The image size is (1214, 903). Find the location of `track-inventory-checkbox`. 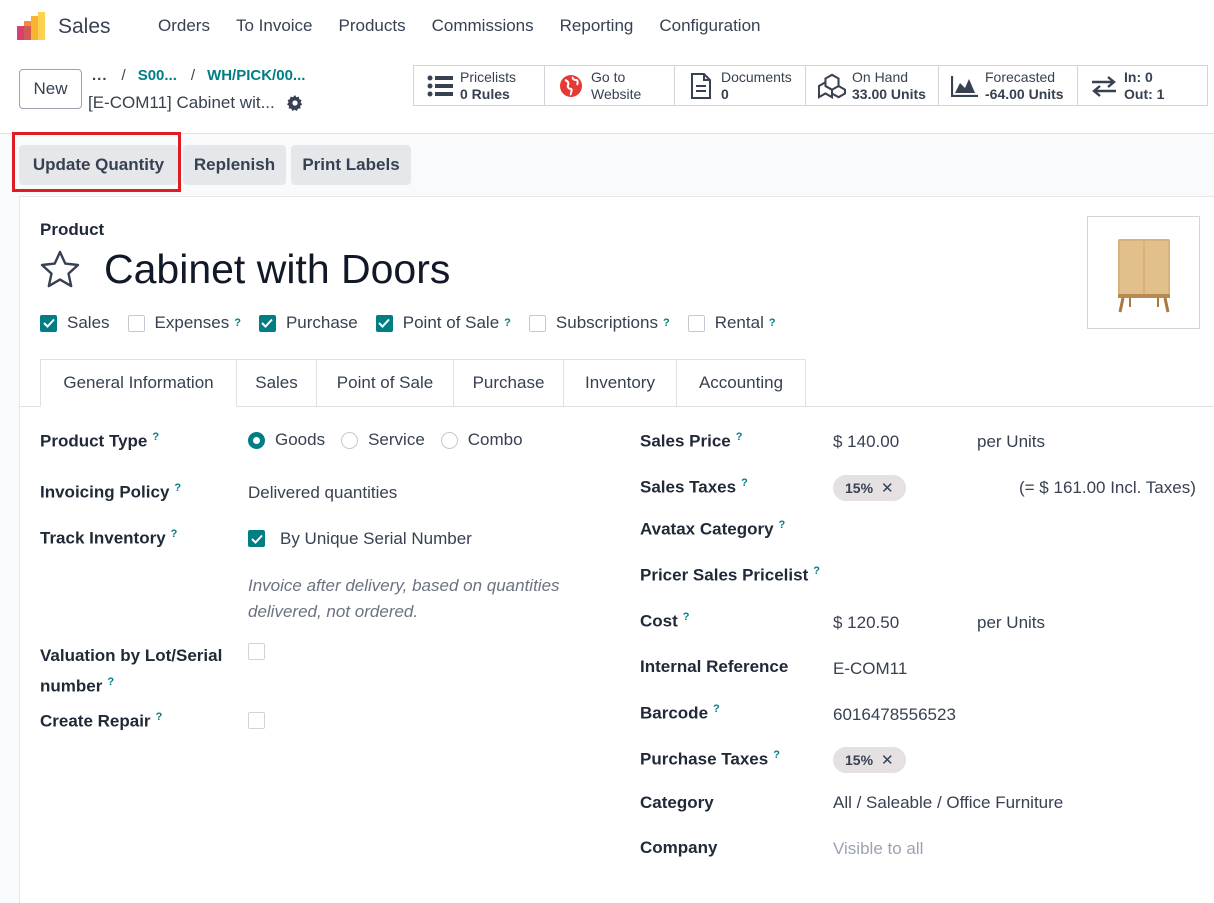

track-inventory-checkbox is located at coordinates (256, 538).